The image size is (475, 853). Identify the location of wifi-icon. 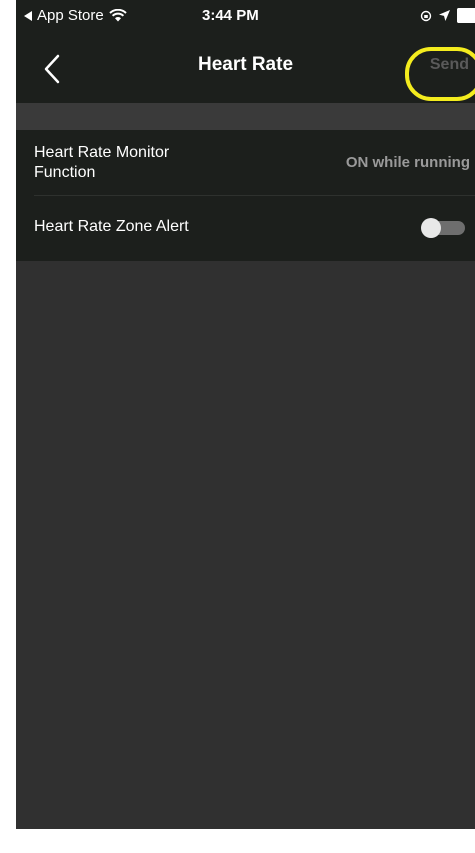
(118, 15).